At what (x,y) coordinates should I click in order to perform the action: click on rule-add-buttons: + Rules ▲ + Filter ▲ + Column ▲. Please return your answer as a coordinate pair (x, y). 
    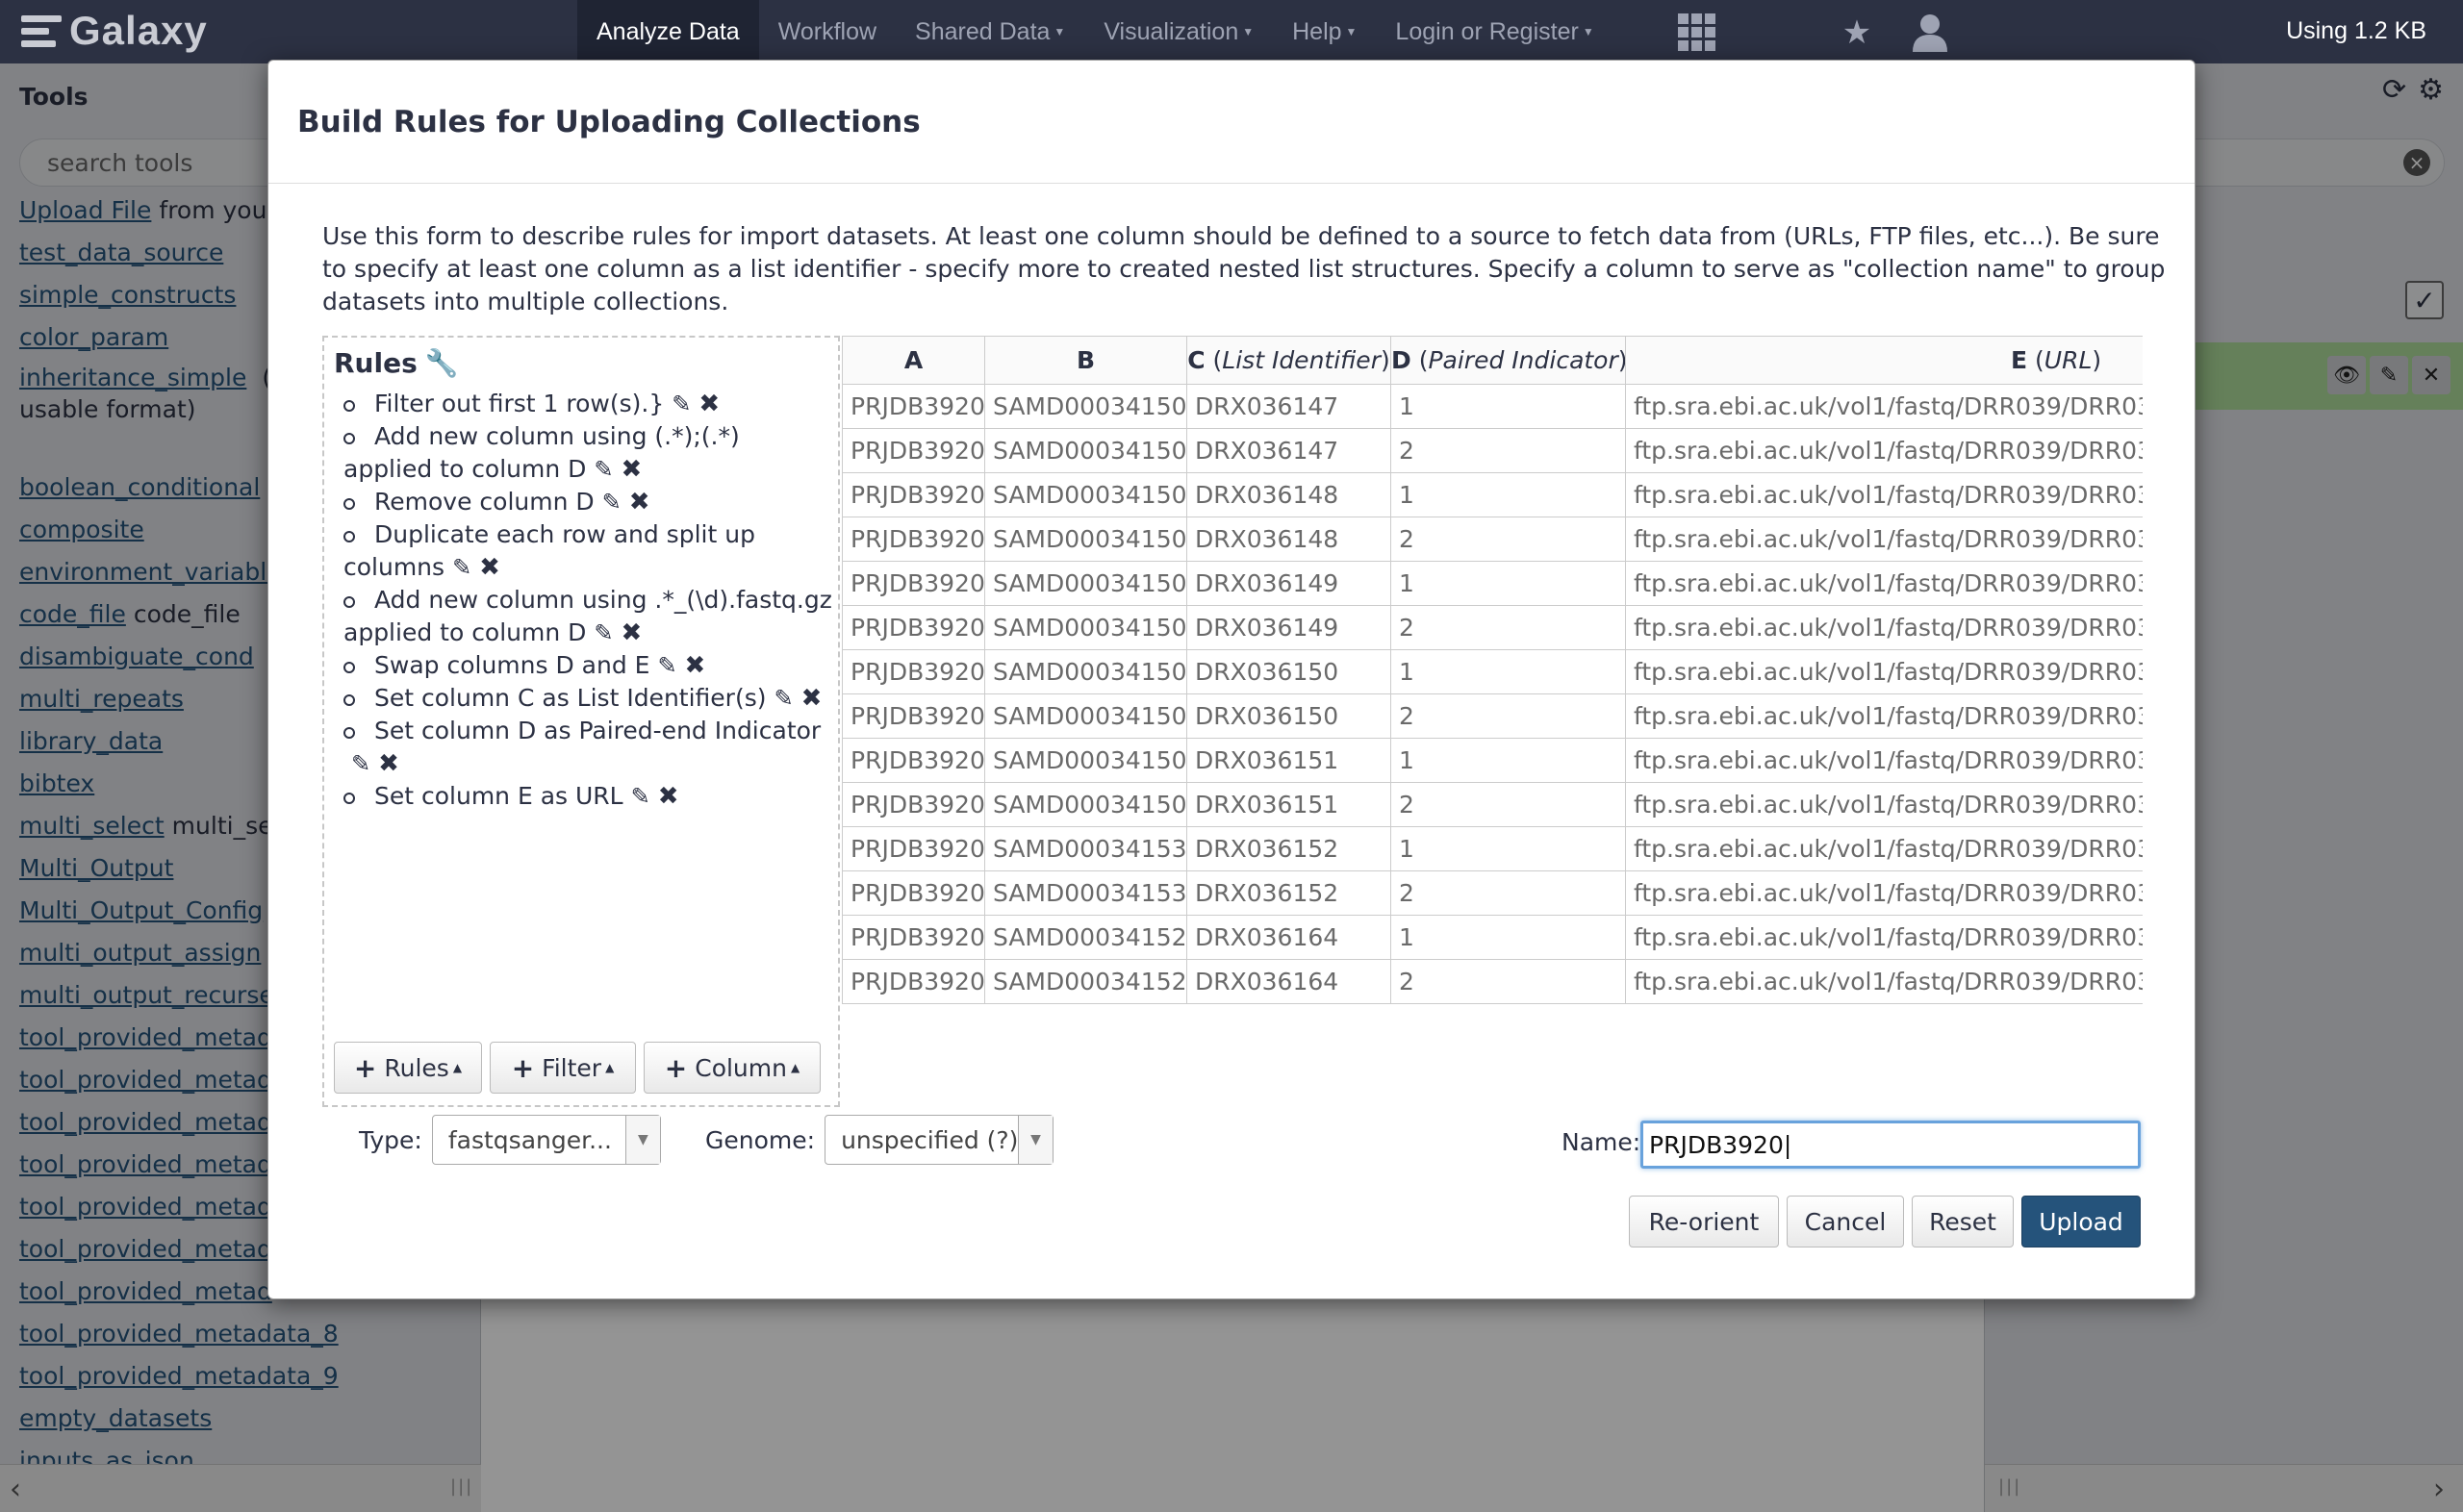
    Looking at the image, I should click on (578, 1068).